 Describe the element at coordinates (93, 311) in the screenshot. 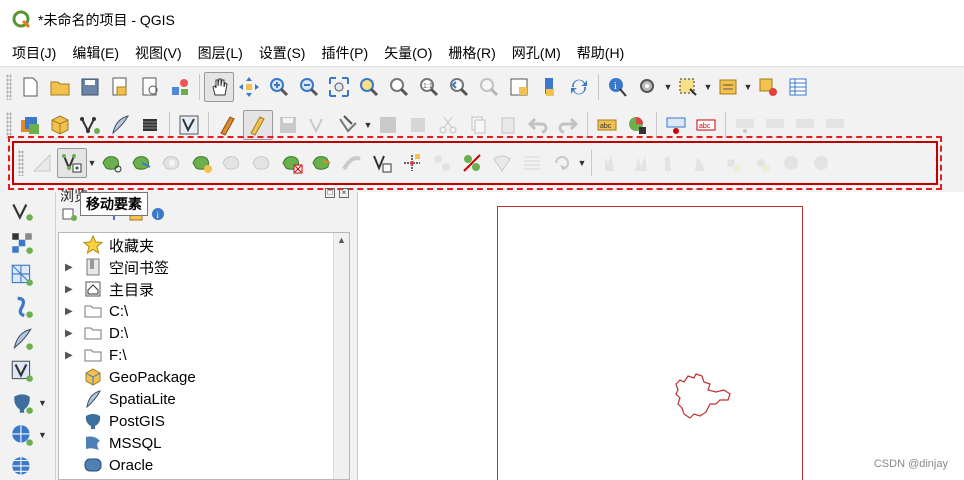

I see `tree-item-drive-c: ▶ C:\` at that location.